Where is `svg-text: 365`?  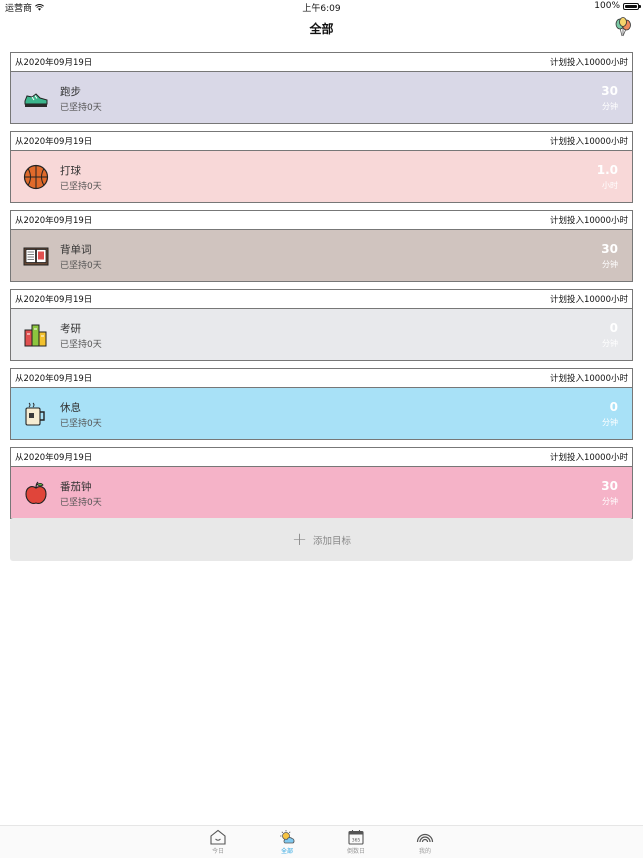
svg-text: 365 is located at coordinates (356, 841).